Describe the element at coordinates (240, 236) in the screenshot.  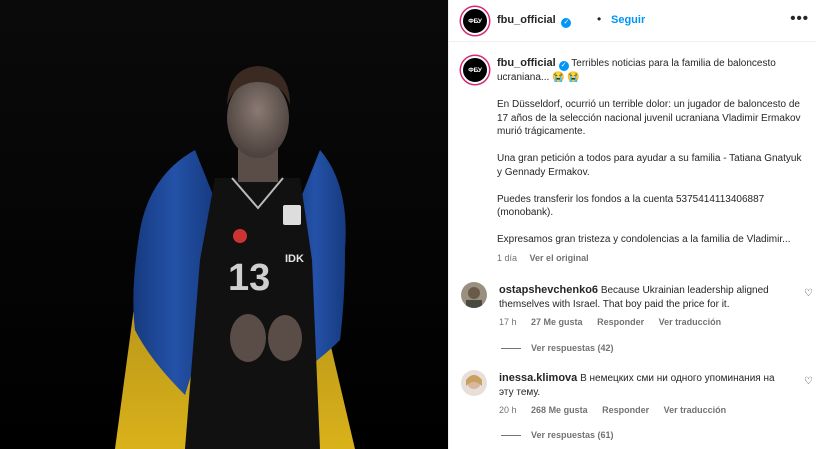
I see `jersey-crest` at that location.